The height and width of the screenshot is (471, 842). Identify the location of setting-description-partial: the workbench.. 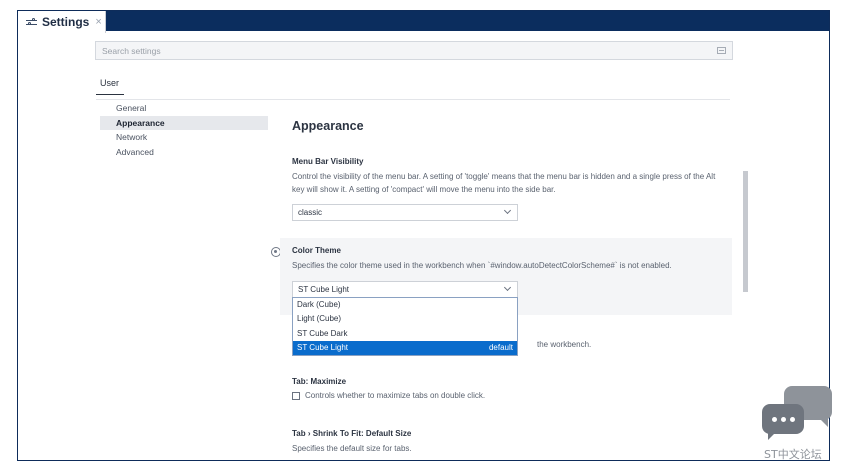
(564, 344).